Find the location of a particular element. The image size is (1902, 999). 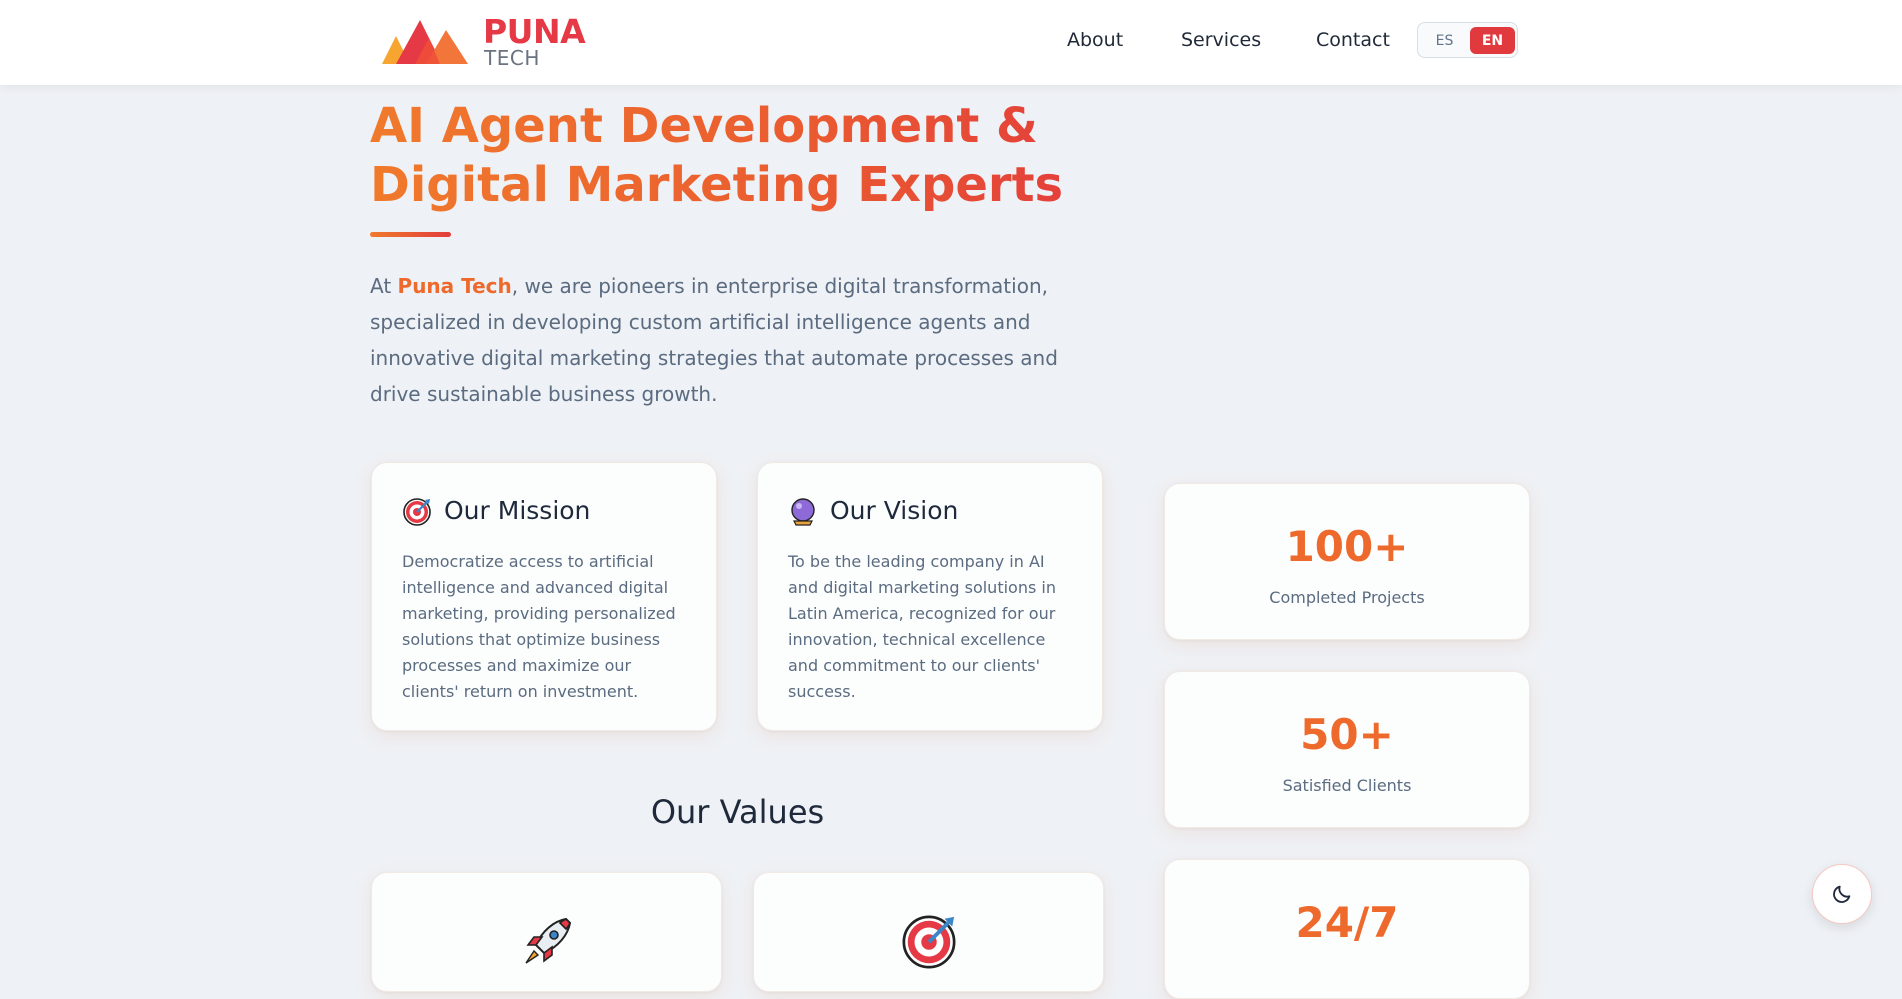

language-en-button: EN is located at coordinates (1492, 40).